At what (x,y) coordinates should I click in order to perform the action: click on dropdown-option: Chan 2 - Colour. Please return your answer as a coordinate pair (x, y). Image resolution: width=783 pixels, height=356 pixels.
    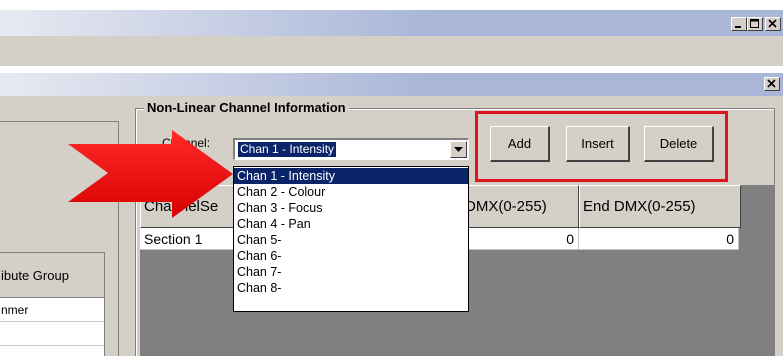
    Looking at the image, I should click on (351, 192).